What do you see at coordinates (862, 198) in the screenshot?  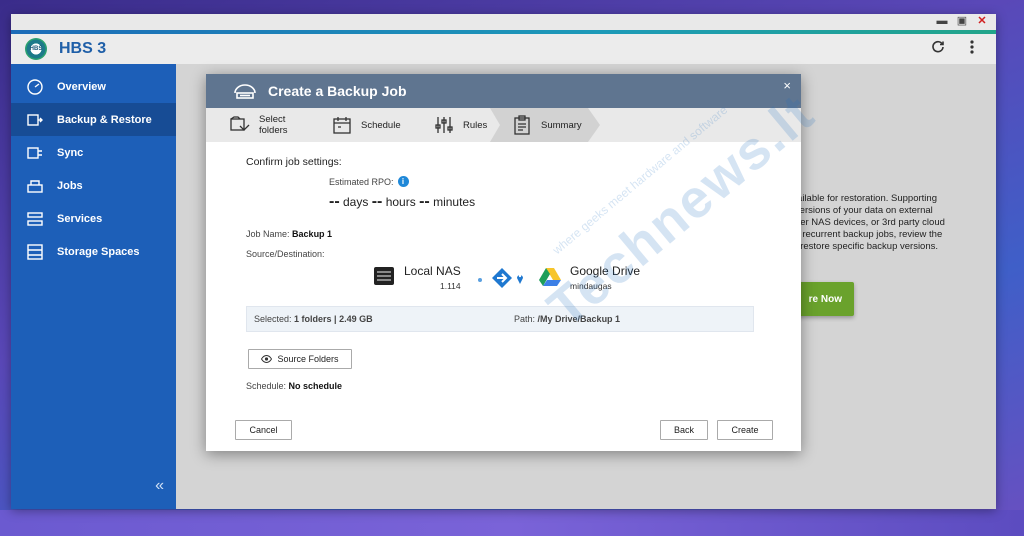 I see `bg-text-line: available for restoration. Supporting` at bounding box center [862, 198].